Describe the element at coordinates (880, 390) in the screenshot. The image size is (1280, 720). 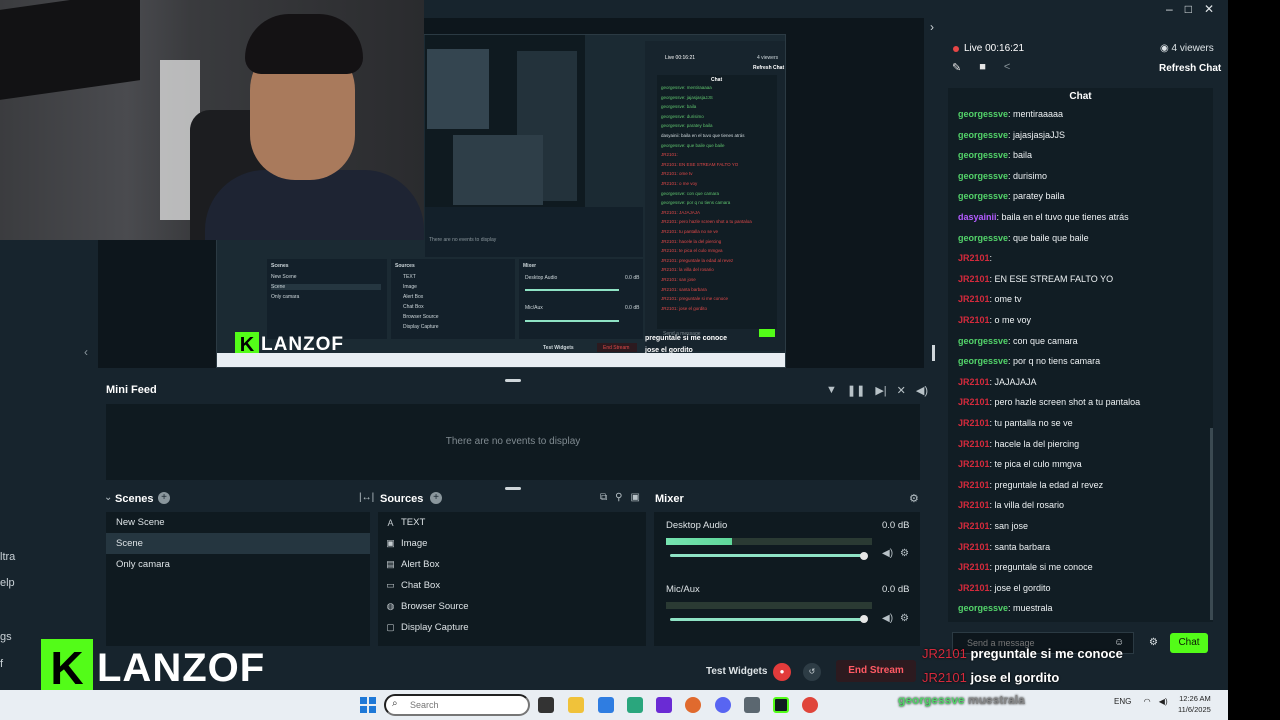
I see `skip-icon: ▶|` at that location.